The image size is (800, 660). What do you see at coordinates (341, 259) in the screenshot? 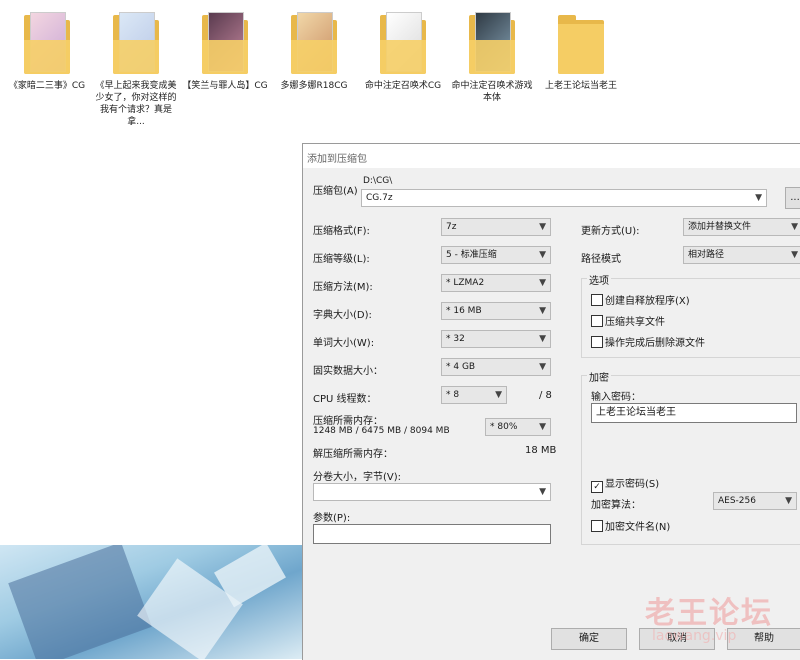
I see `level-label: 压缩等级(L):` at bounding box center [341, 259].